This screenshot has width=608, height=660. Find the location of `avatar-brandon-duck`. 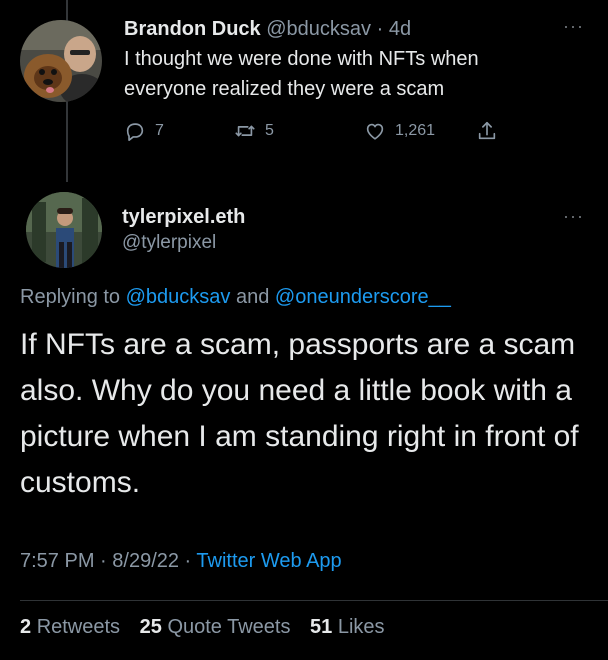

avatar-brandon-duck is located at coordinates (61, 61).